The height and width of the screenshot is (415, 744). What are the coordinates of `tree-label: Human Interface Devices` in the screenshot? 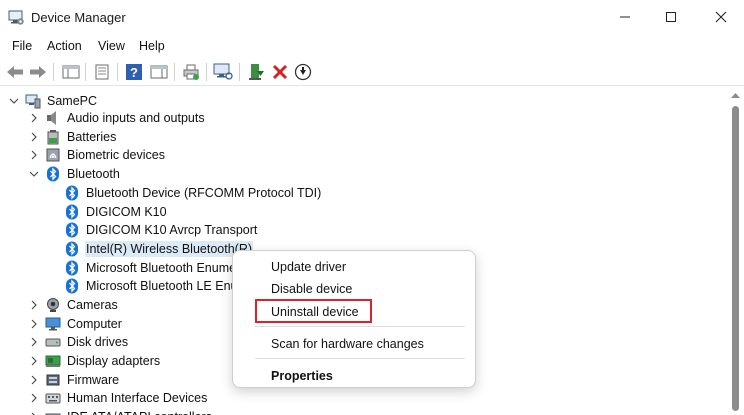 It's located at (137, 398).